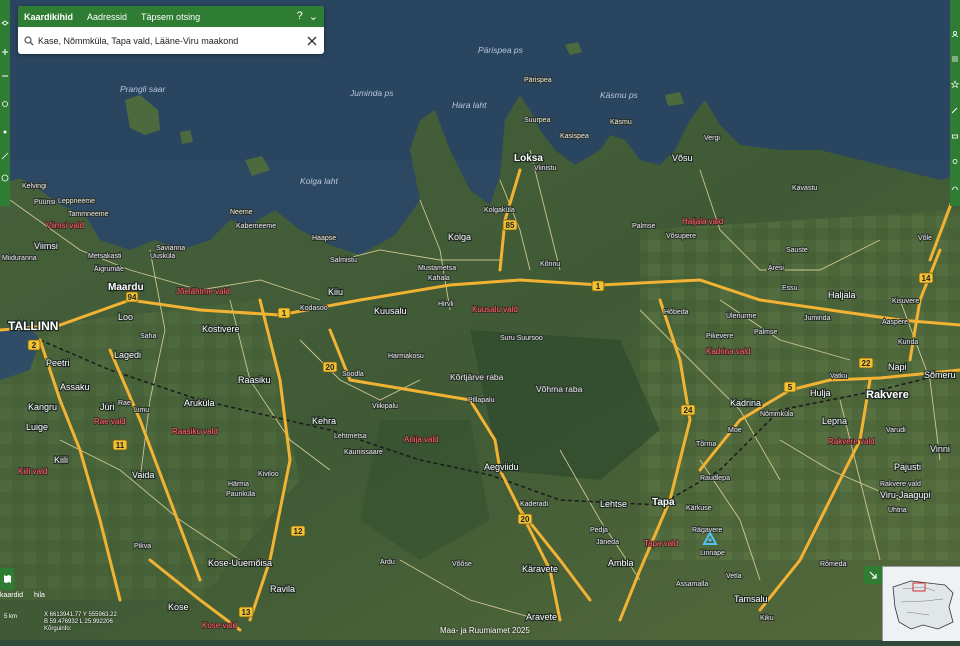 This screenshot has height=646, width=960. I want to click on search-tabs: Kaardikihid Aadressid Täpsem otsing ? ⌄, so click(171, 16).